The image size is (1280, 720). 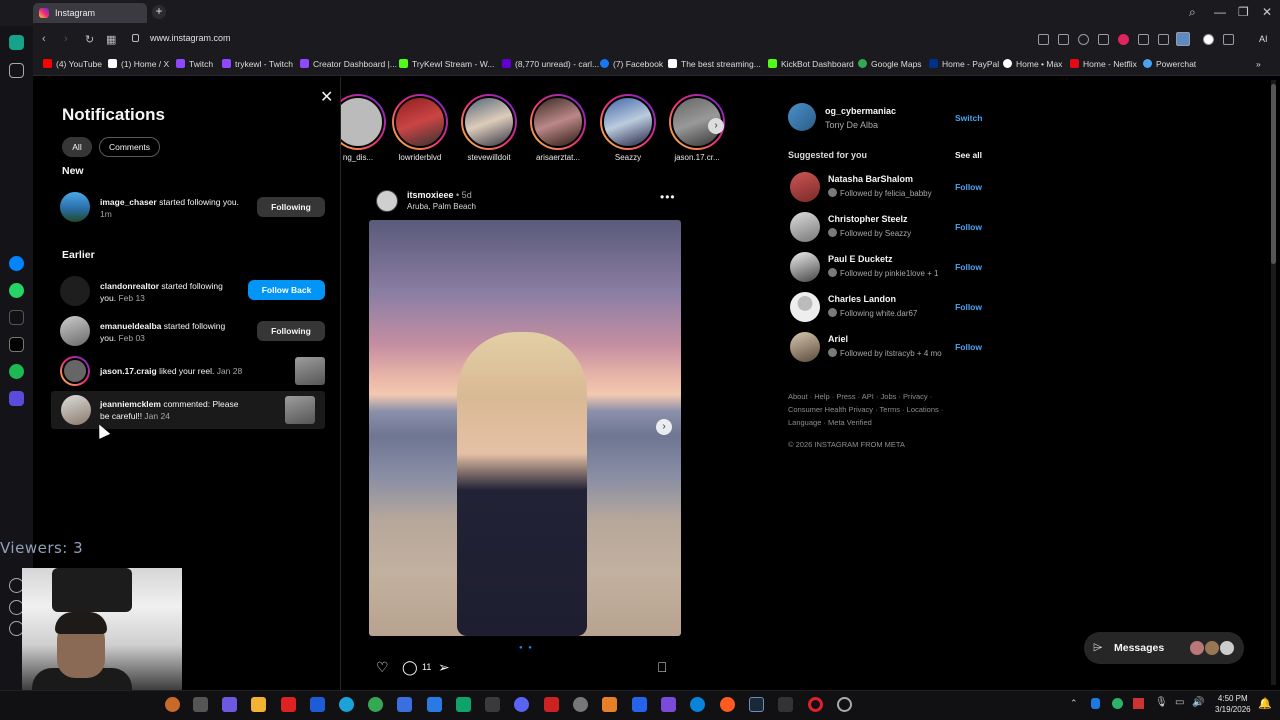 What do you see at coordinates (860, 111) in the screenshot?
I see `my-username: og_cybermaniac` at bounding box center [860, 111].